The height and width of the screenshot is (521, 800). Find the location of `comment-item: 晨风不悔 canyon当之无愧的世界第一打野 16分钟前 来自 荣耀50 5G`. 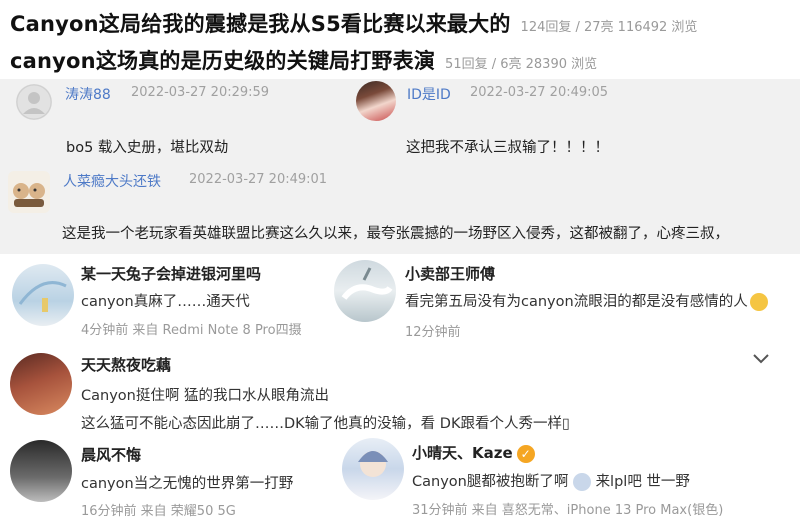

comment-item: 晨风不悔 canyon当之无愧的世界第一打野 16分钟前 来自 荣耀50 5G is located at coordinates (170, 478).